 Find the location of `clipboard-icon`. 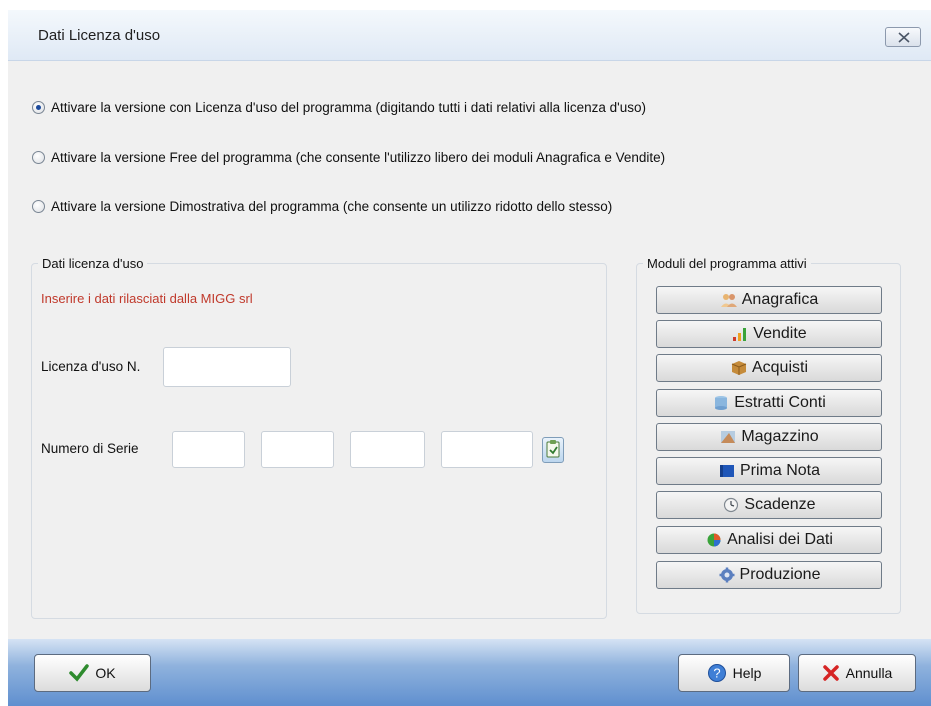

clipboard-icon is located at coordinates (553, 449).